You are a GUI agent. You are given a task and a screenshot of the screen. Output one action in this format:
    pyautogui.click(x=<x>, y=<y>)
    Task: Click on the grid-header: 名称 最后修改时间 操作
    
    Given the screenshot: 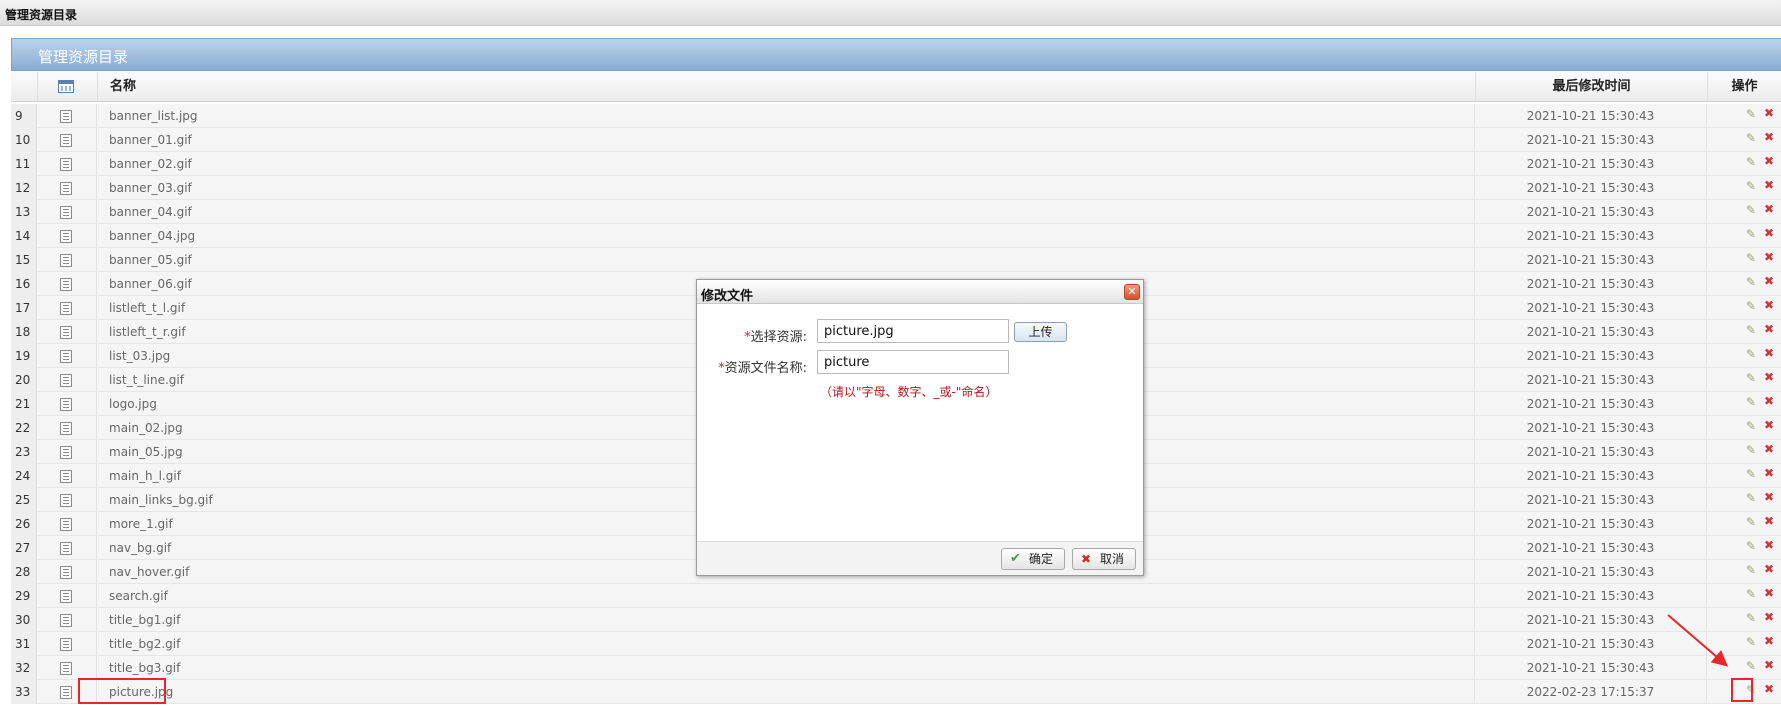 What is the action you would take?
    pyautogui.click(x=896, y=87)
    